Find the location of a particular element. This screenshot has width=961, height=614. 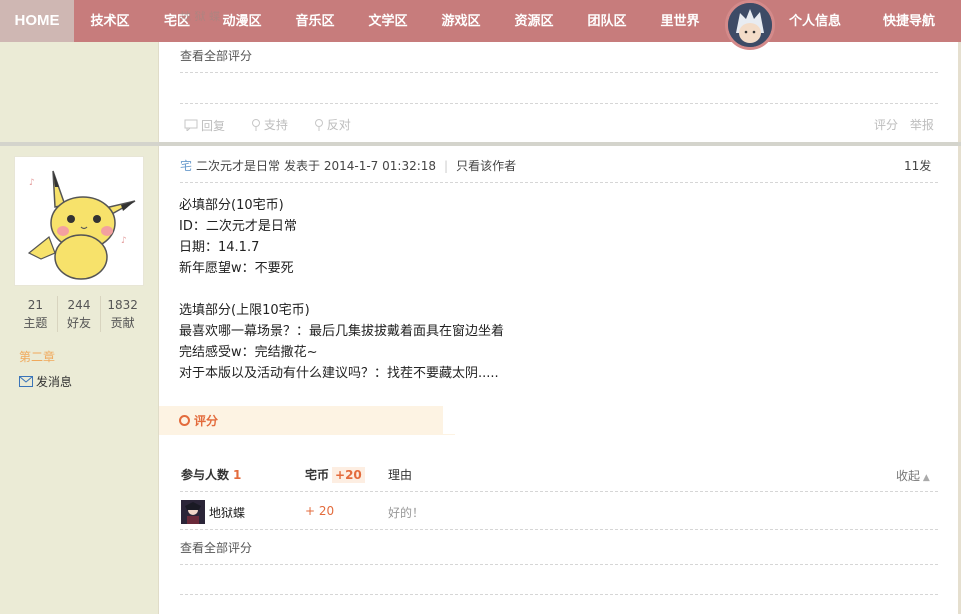

user-avatar is located at coordinates (750, 25).